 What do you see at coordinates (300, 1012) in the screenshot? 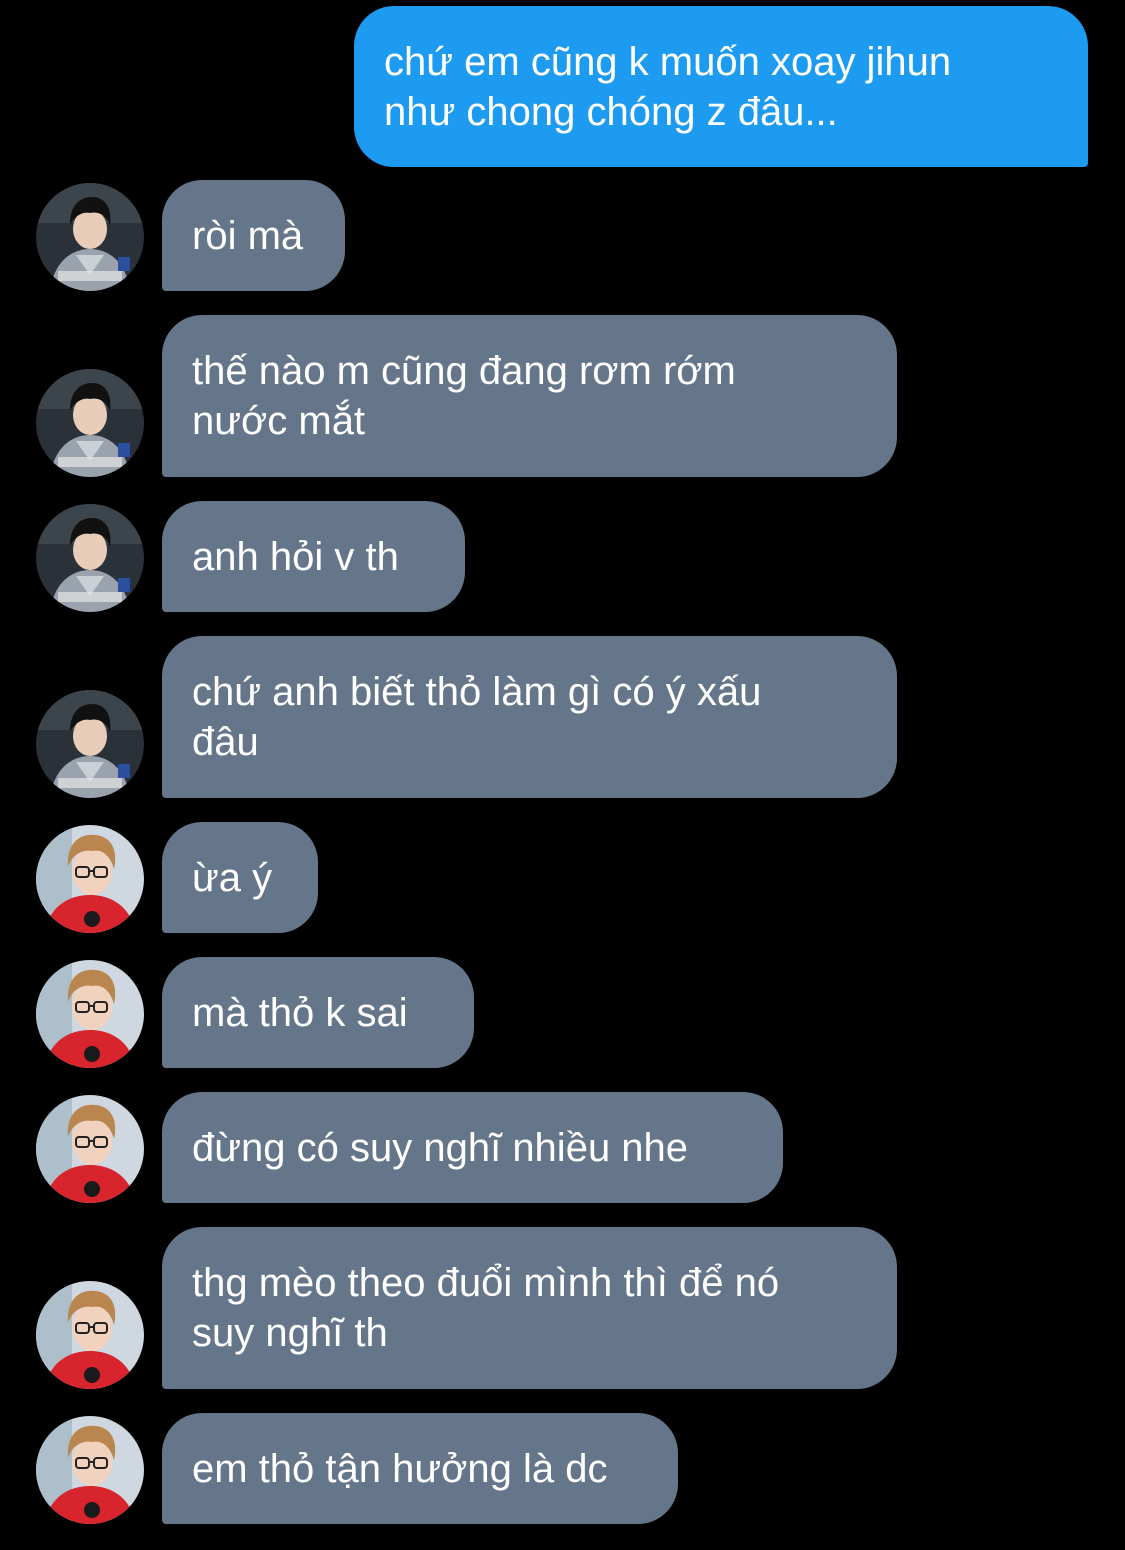
I see `message-text: mà thỏ k sai` at bounding box center [300, 1012].